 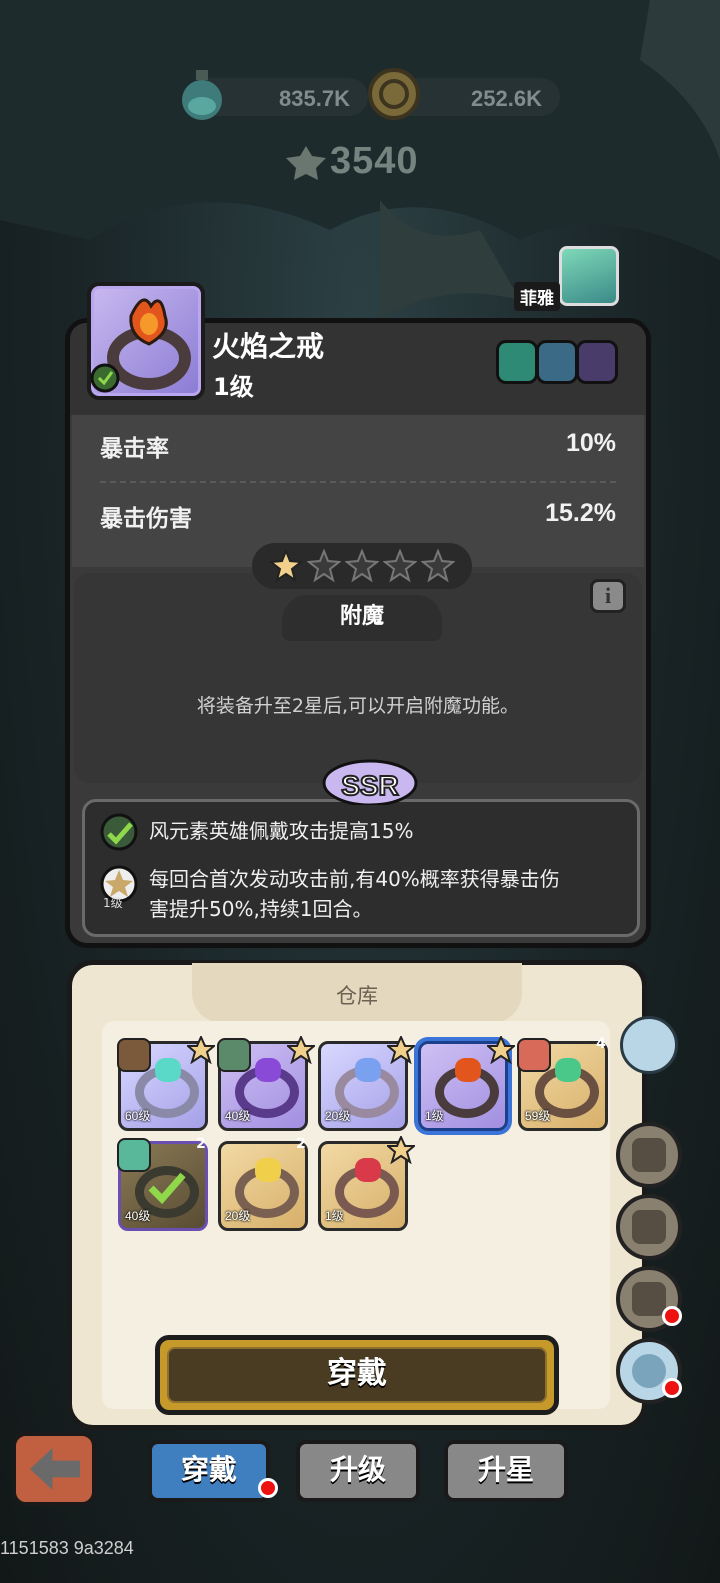 What do you see at coordinates (358, 482) in the screenshot?
I see `divider` at bounding box center [358, 482].